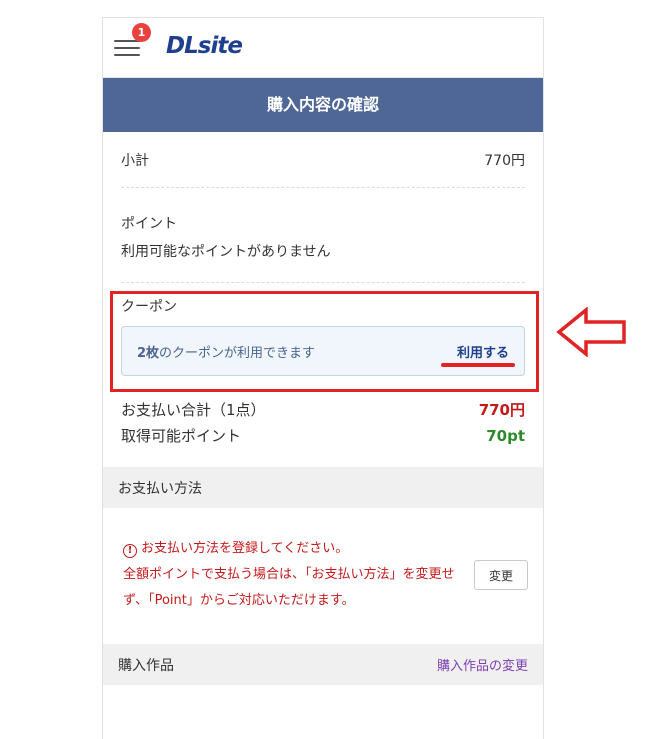 This screenshot has width=657, height=739. I want to click on points-message: 利用可能なポイントがありません, so click(226, 252).